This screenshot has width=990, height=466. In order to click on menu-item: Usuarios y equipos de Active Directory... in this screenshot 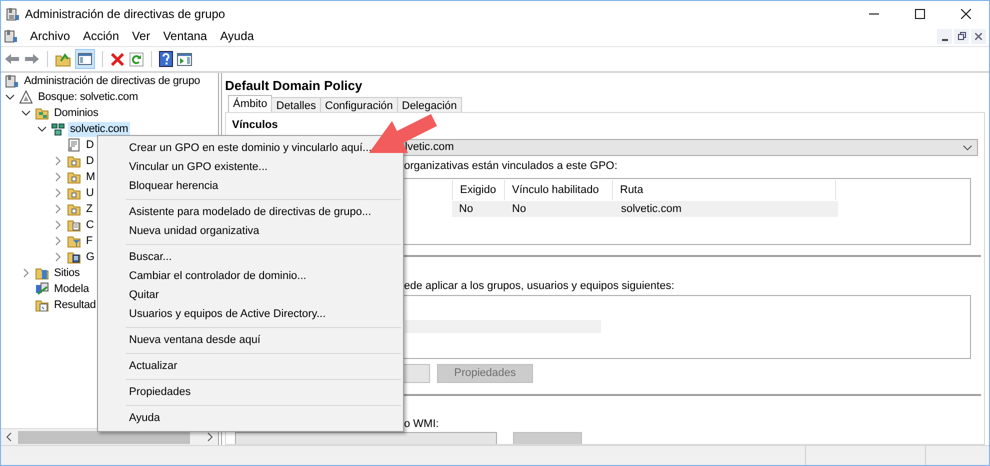, I will do `click(250, 314)`.